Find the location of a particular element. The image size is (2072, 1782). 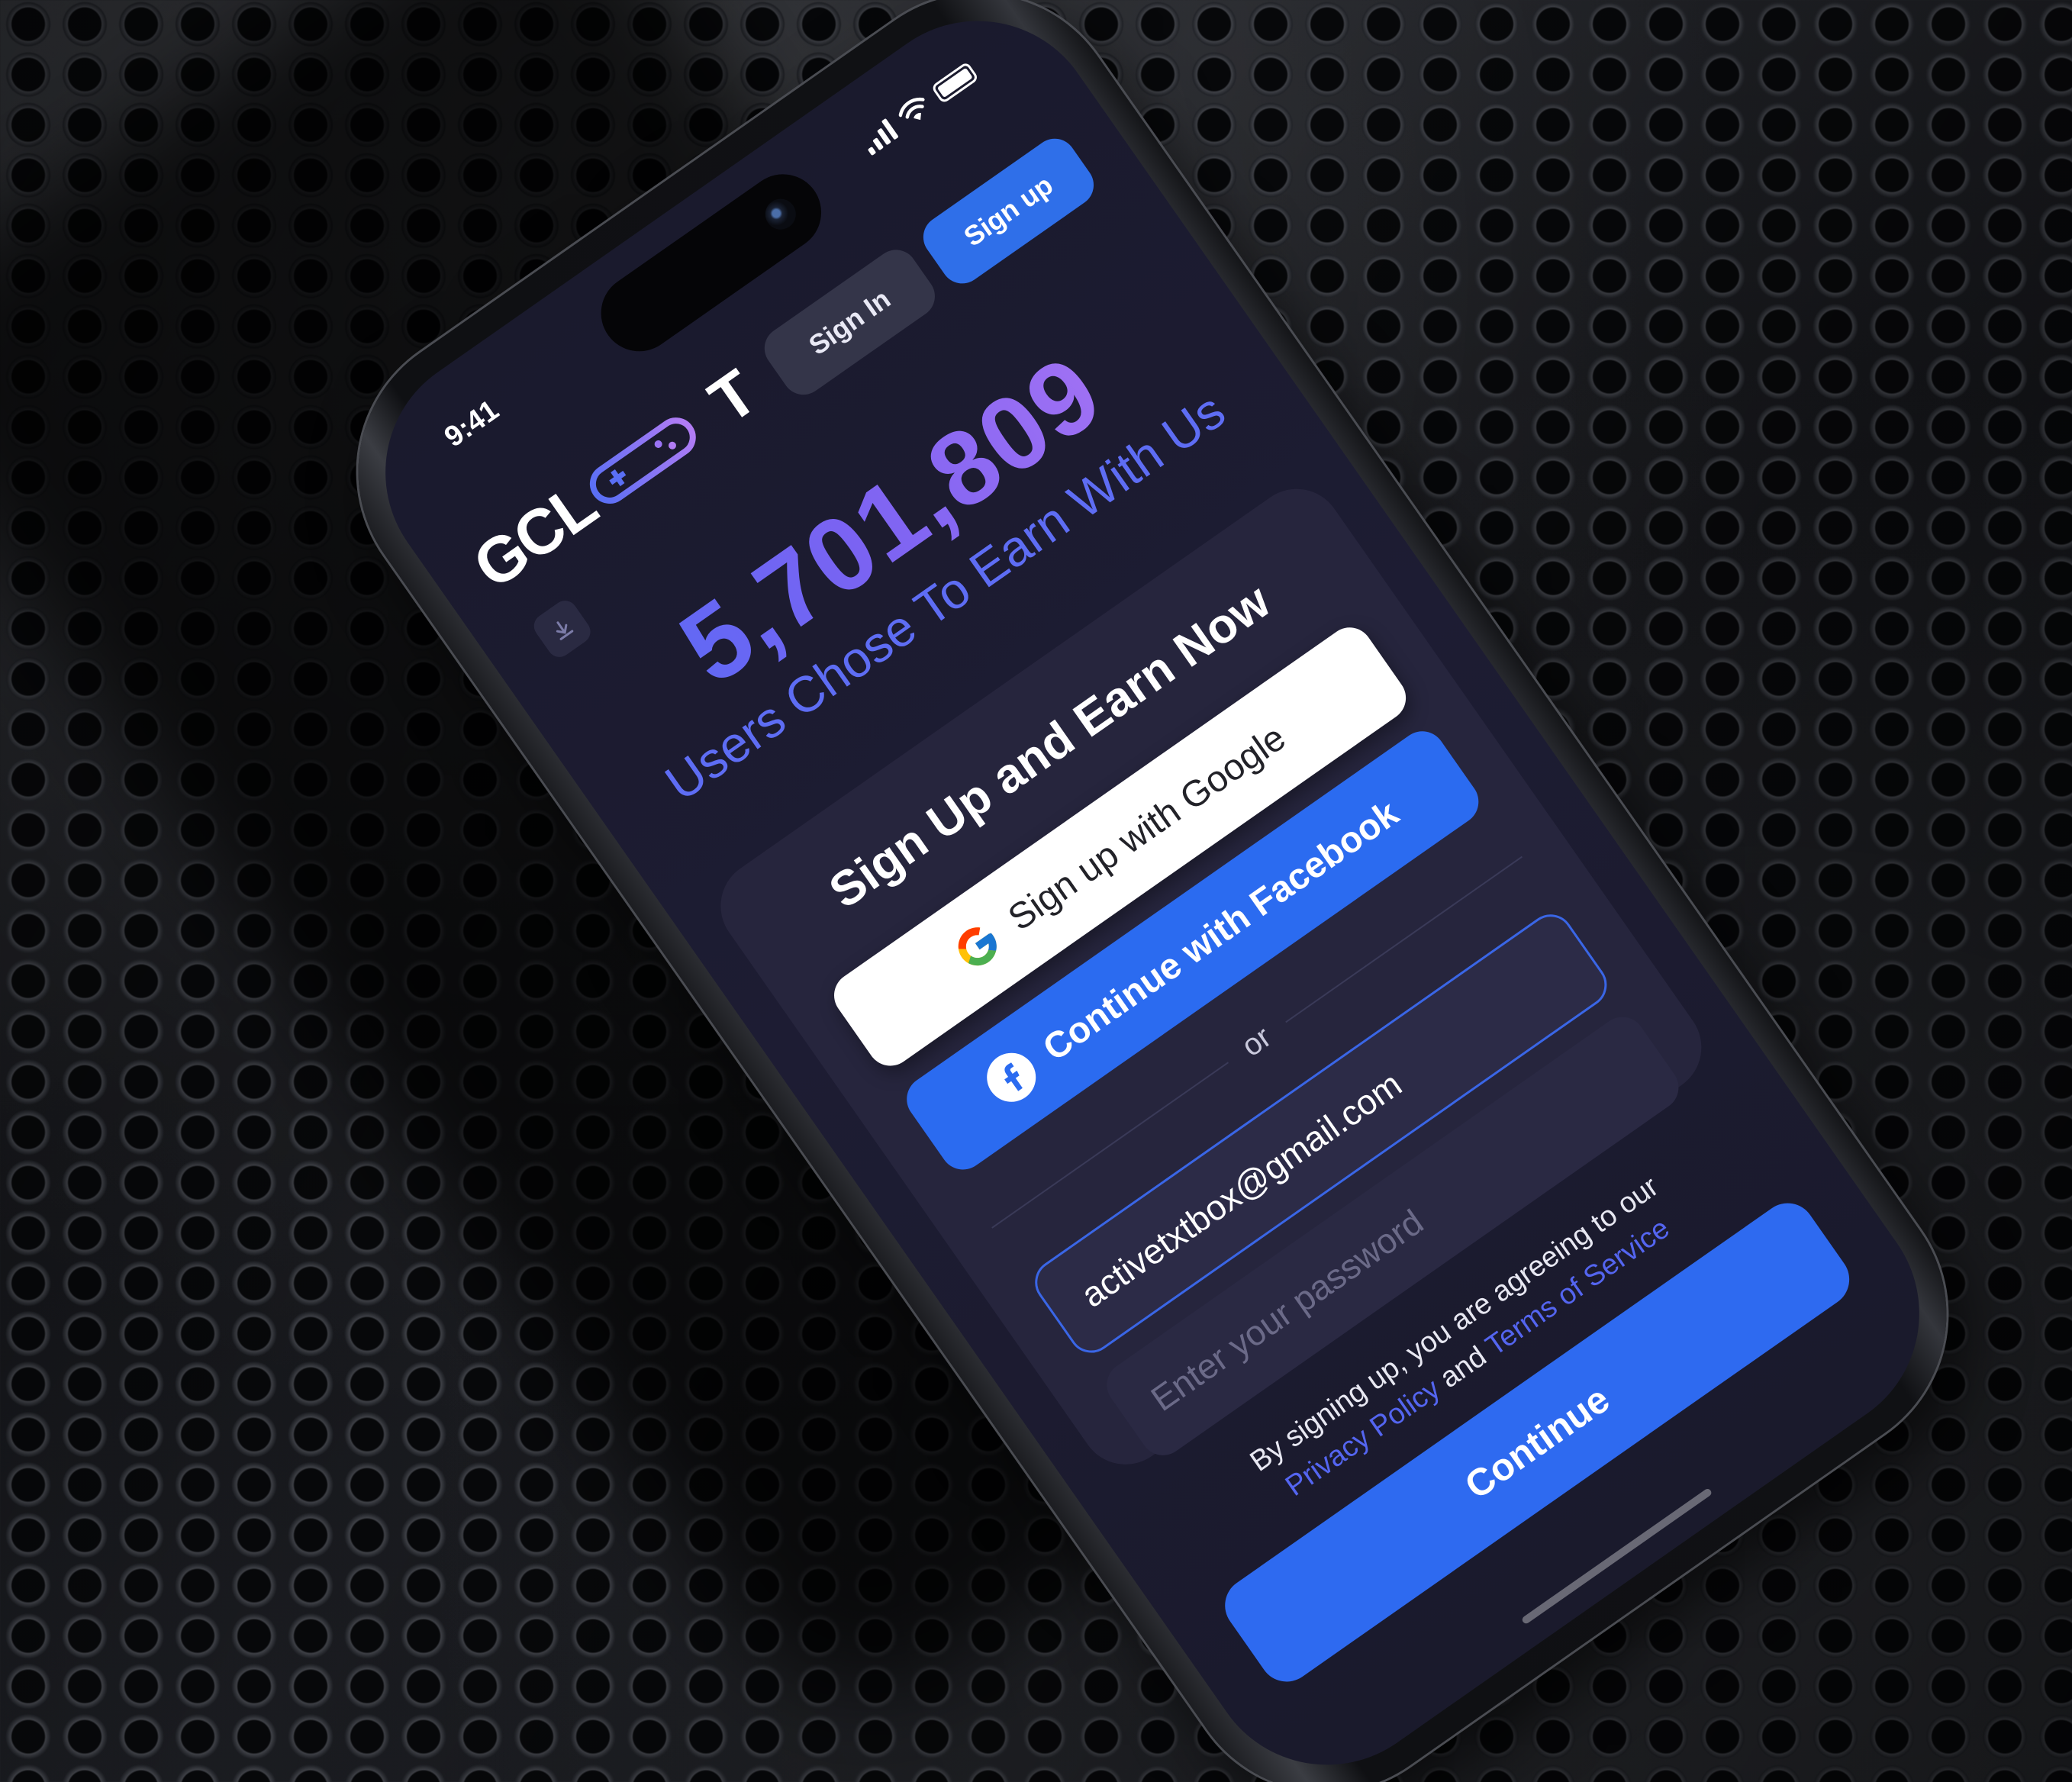

sign-up-button: Sign up is located at coordinates (1009, 211).